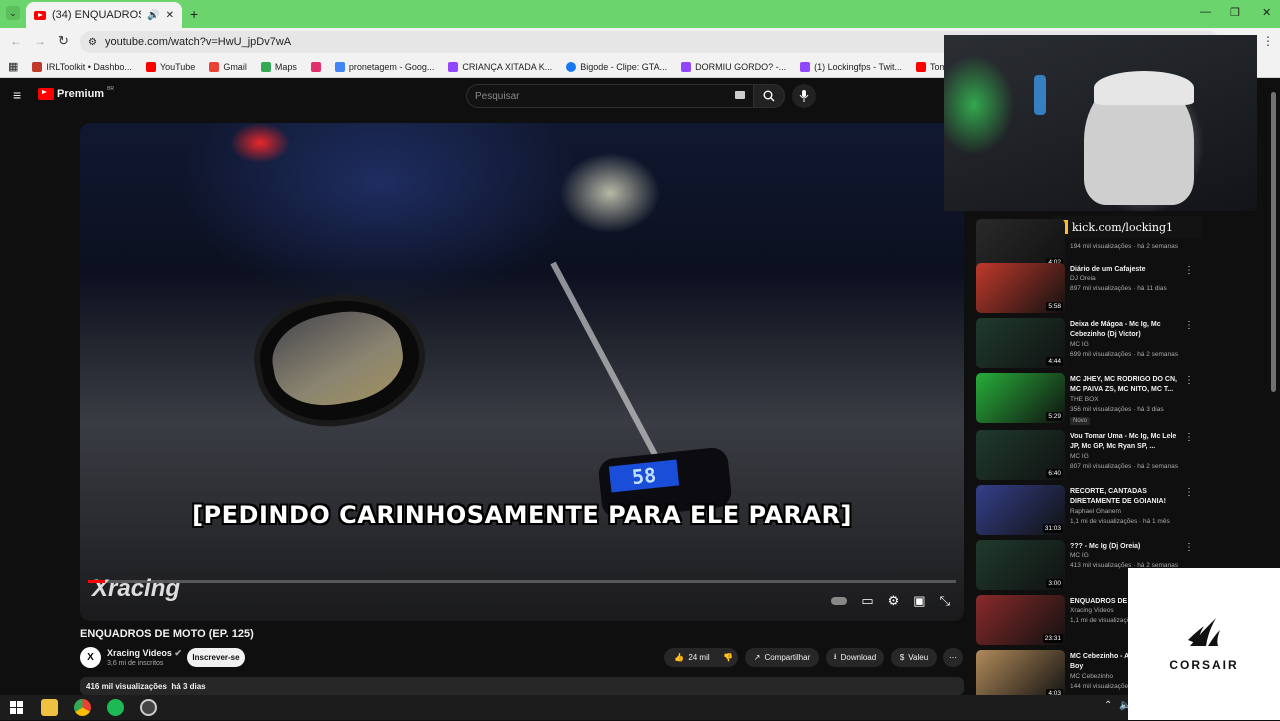  Describe the element at coordinates (13, 66) in the screenshot. I see `apps-grid-icon: ▦` at that location.